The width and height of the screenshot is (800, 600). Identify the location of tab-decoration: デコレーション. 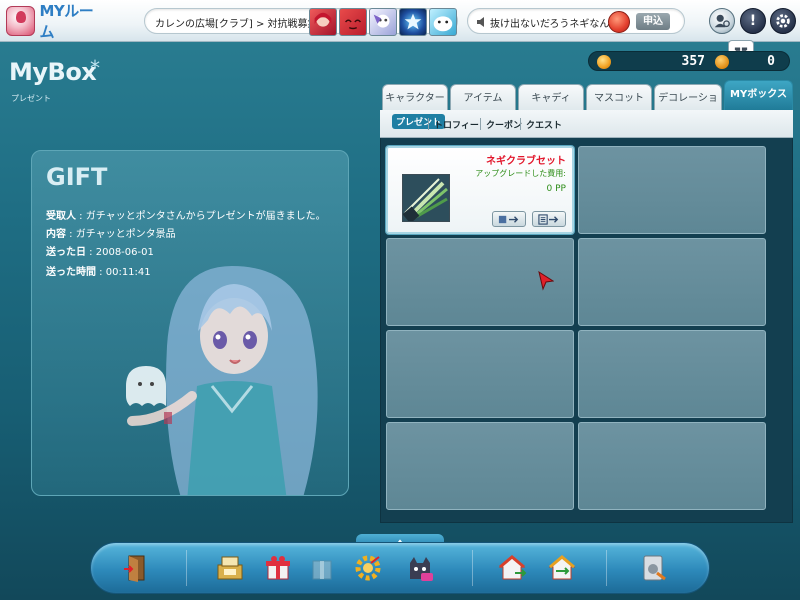
(688, 107).